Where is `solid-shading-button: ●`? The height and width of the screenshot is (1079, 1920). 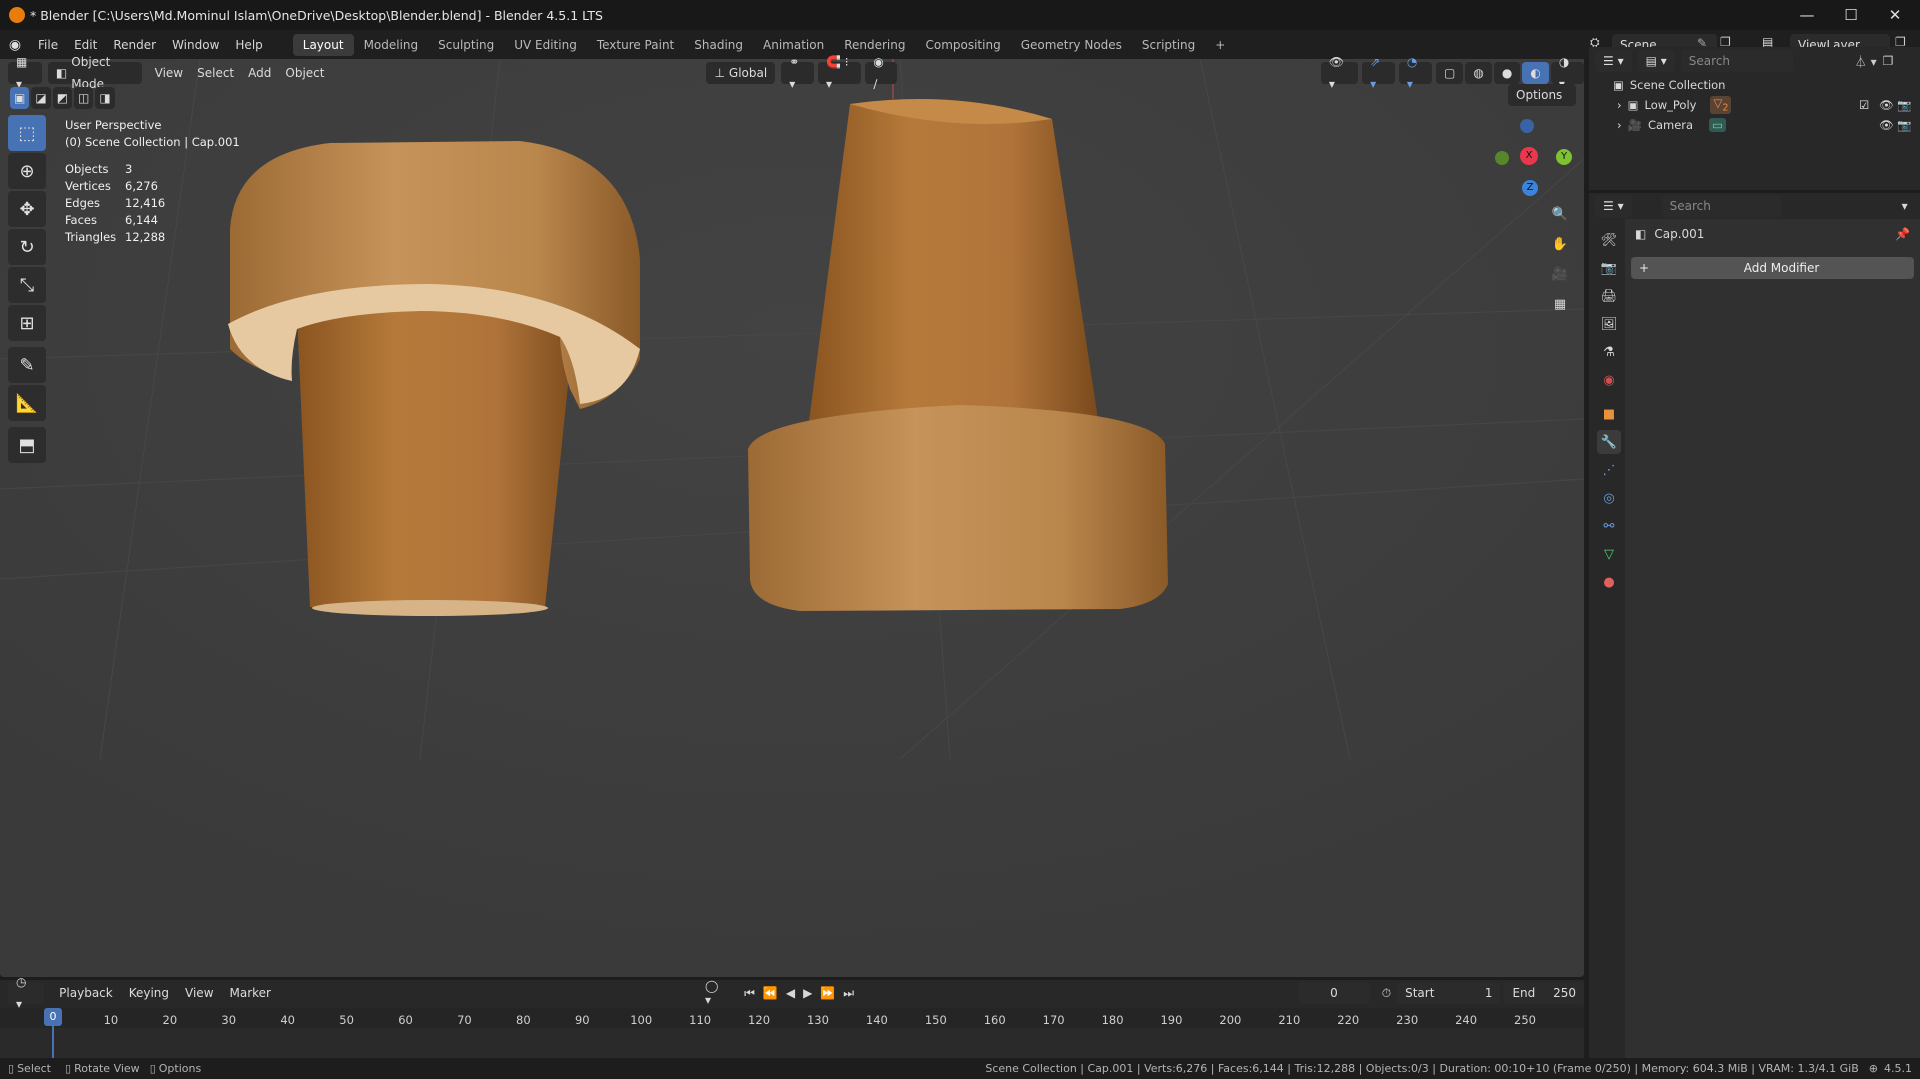
solid-shading-button: ● is located at coordinates (1507, 73).